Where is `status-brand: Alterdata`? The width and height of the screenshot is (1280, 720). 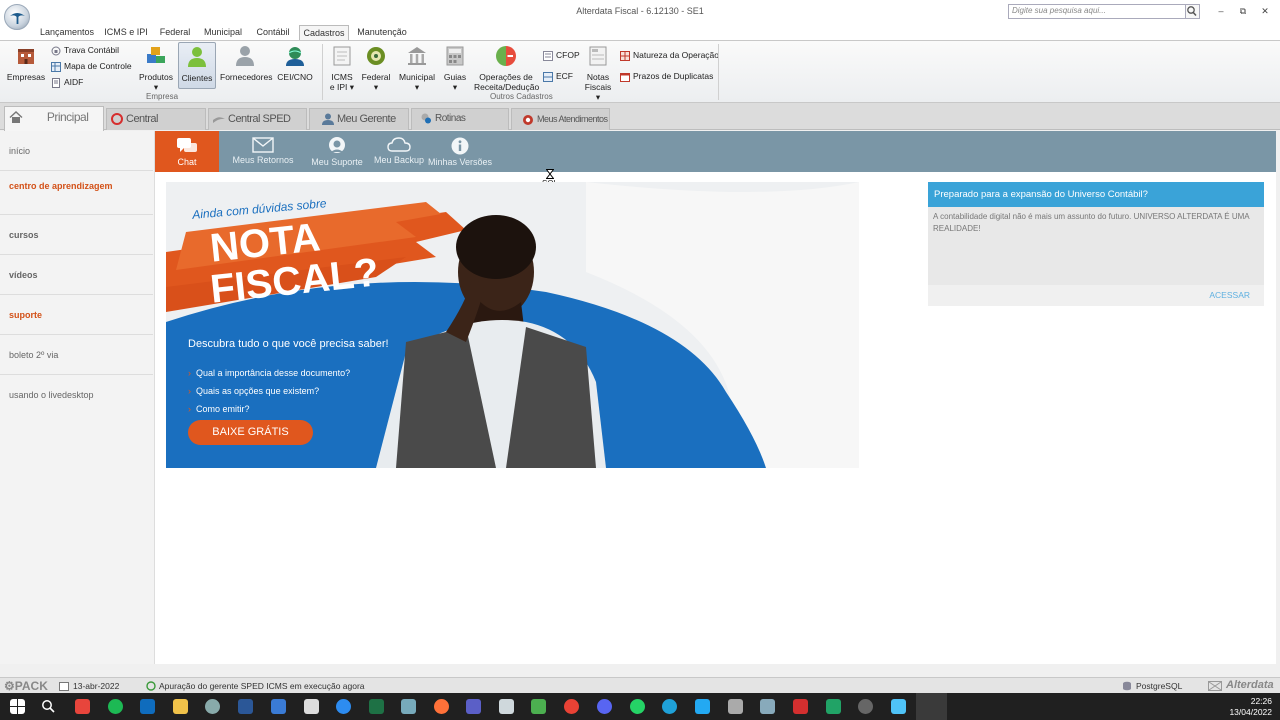 status-brand: Alterdata is located at coordinates (1250, 685).